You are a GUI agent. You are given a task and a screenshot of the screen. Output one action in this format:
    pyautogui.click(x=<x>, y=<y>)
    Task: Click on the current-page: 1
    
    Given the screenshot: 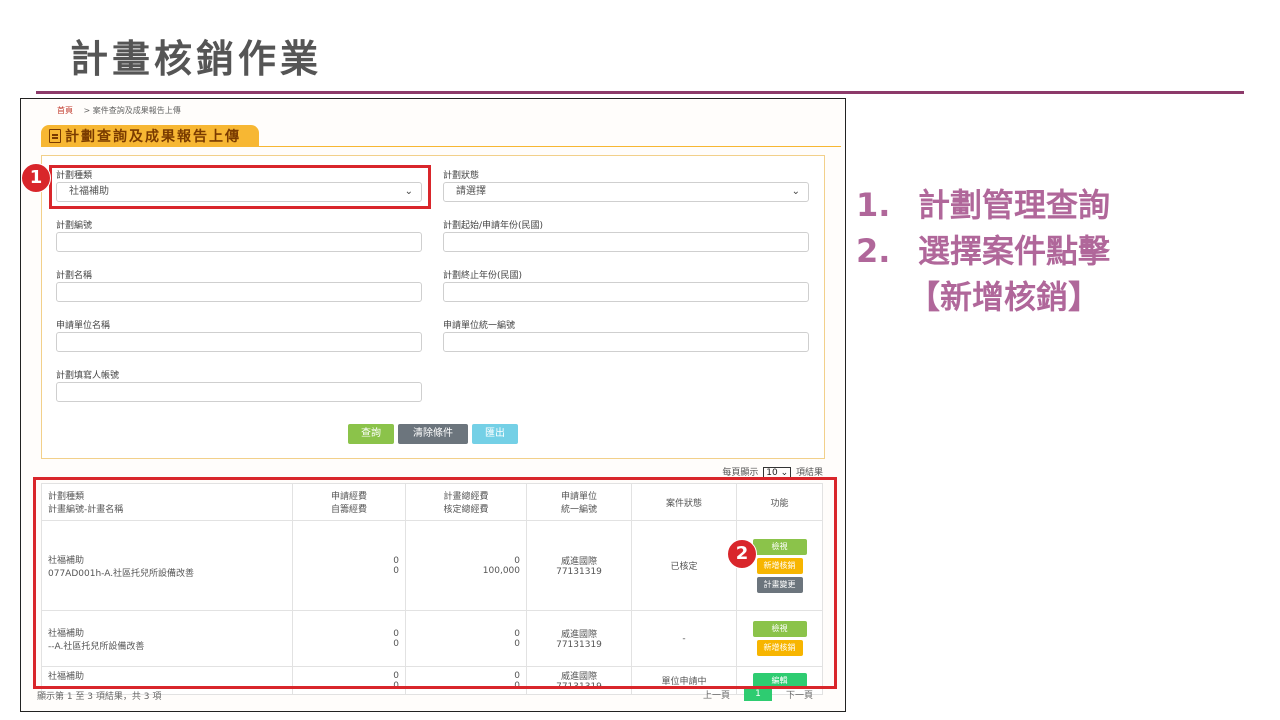 What is the action you would take?
    pyautogui.click(x=757, y=694)
    